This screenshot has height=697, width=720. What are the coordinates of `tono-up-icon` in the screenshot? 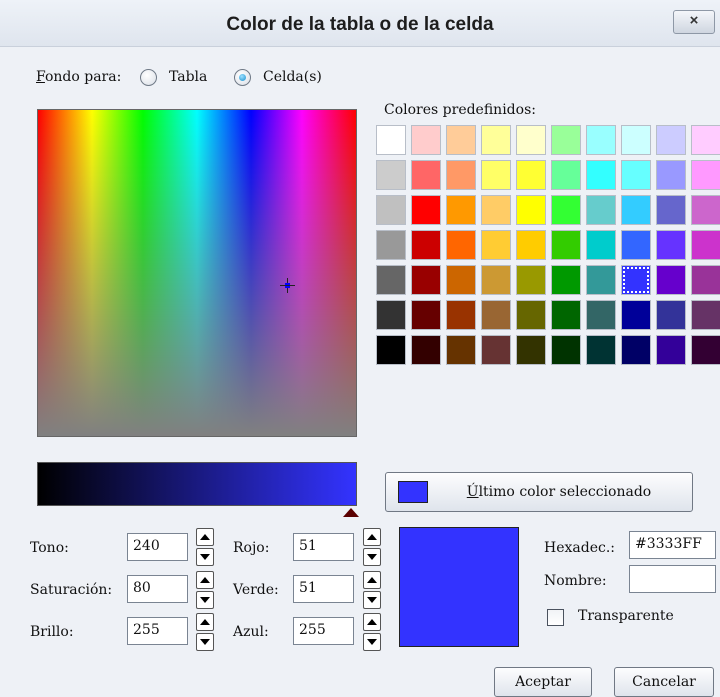 It's located at (205, 537).